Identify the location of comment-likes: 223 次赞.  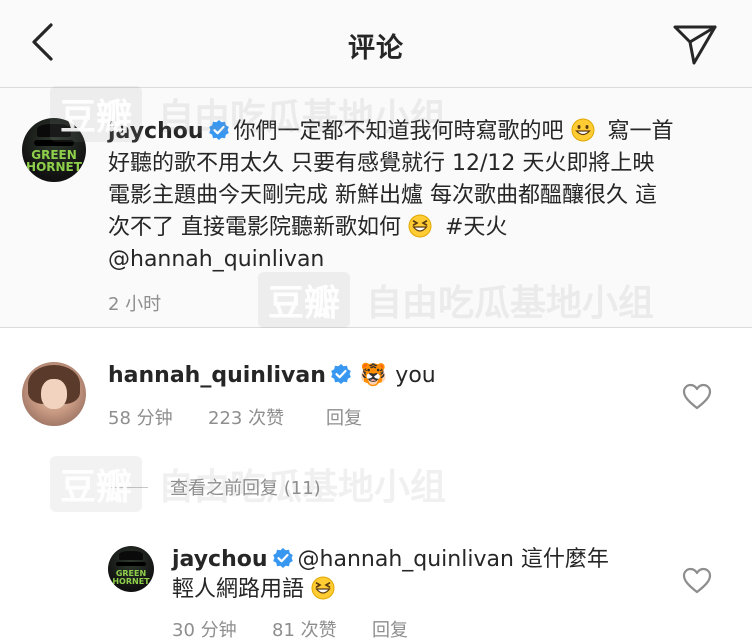
(246, 417).